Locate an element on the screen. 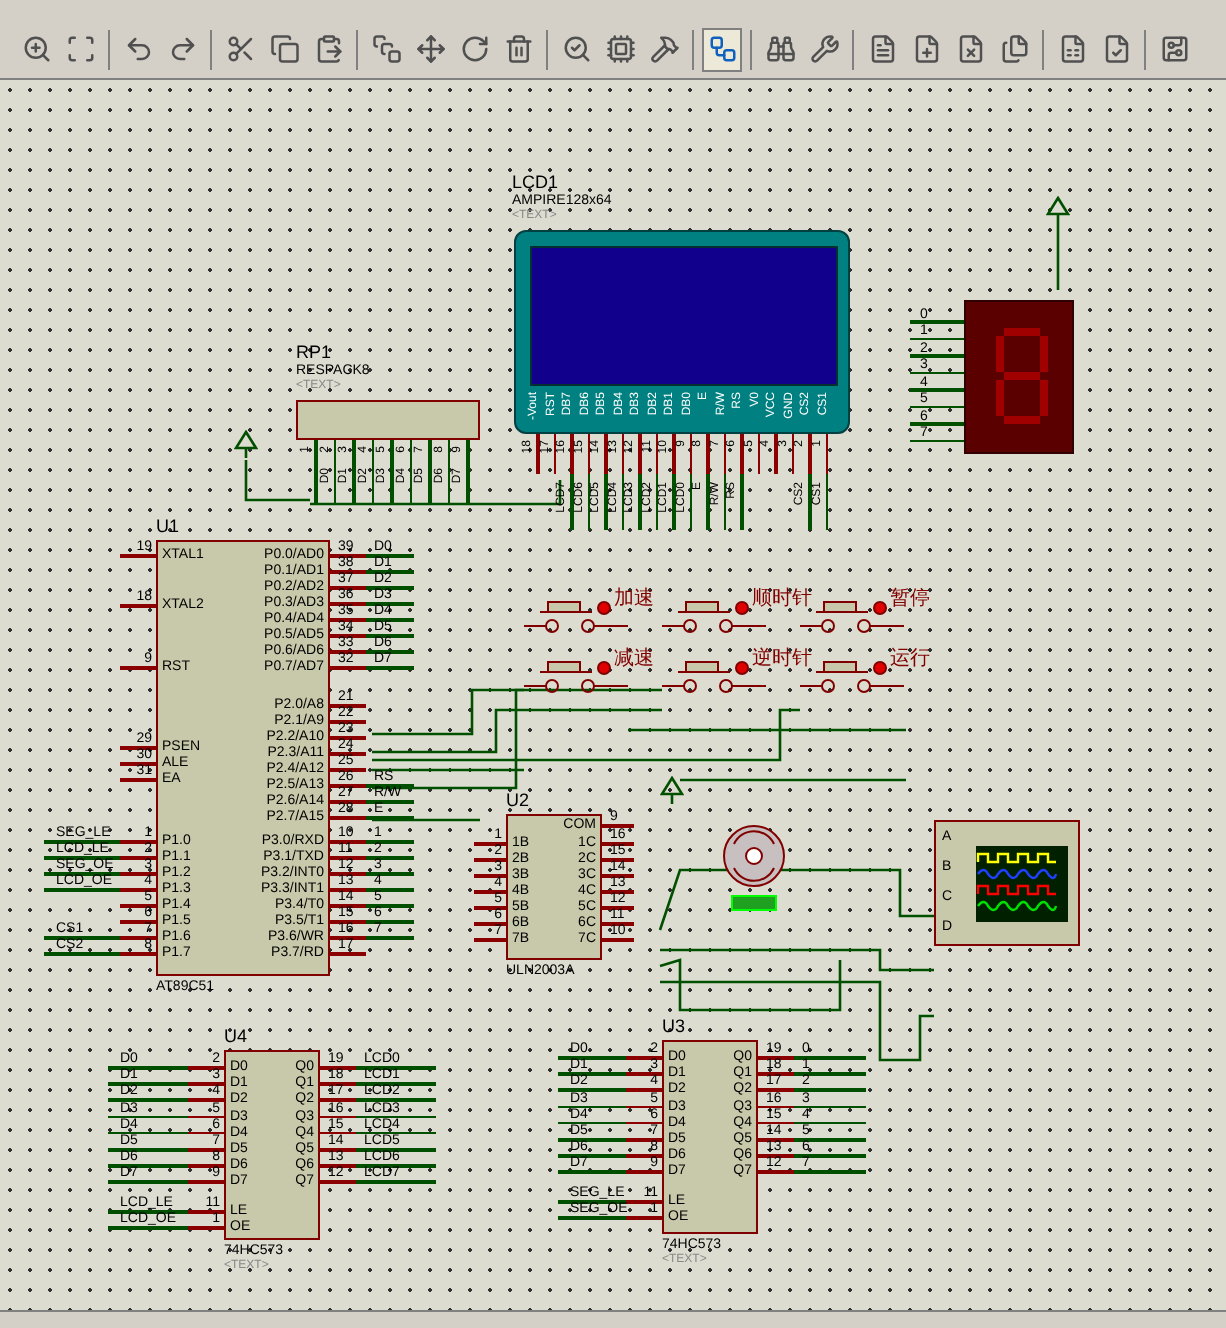 This screenshot has height=1328, width=1226. switch-label: 逆时针 is located at coordinates (782, 660).